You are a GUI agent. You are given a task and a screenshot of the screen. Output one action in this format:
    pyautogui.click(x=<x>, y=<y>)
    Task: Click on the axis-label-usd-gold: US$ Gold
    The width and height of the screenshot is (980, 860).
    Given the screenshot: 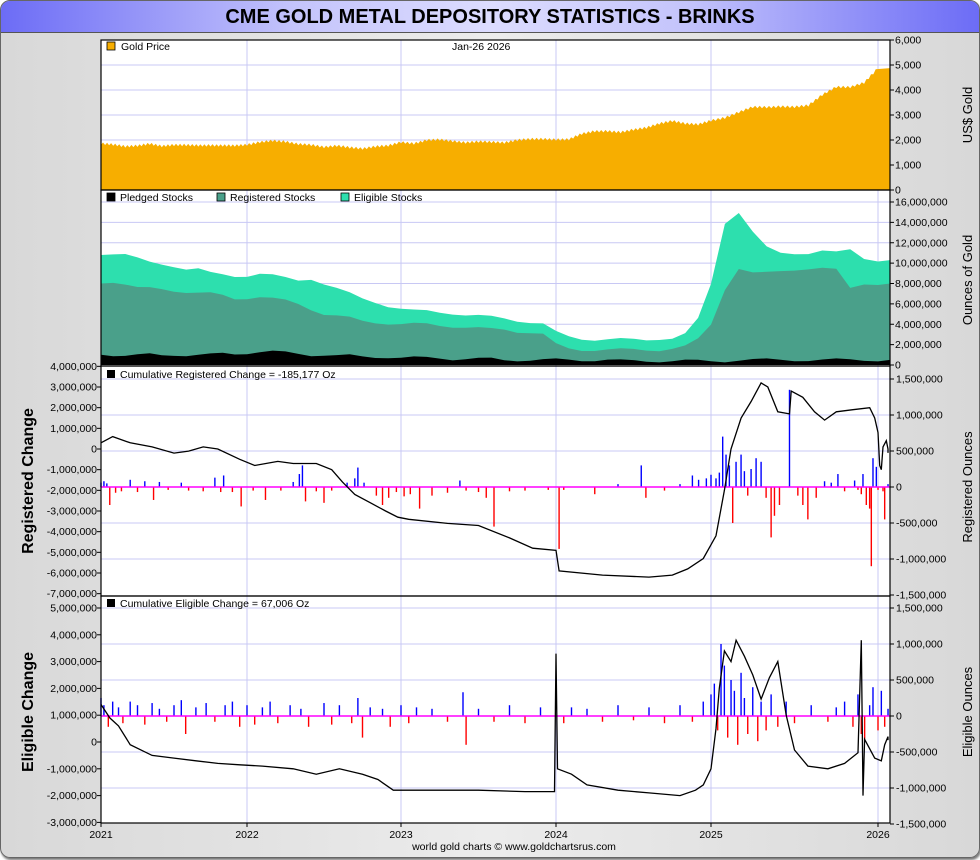 What is the action you would take?
    pyautogui.click(x=967, y=115)
    